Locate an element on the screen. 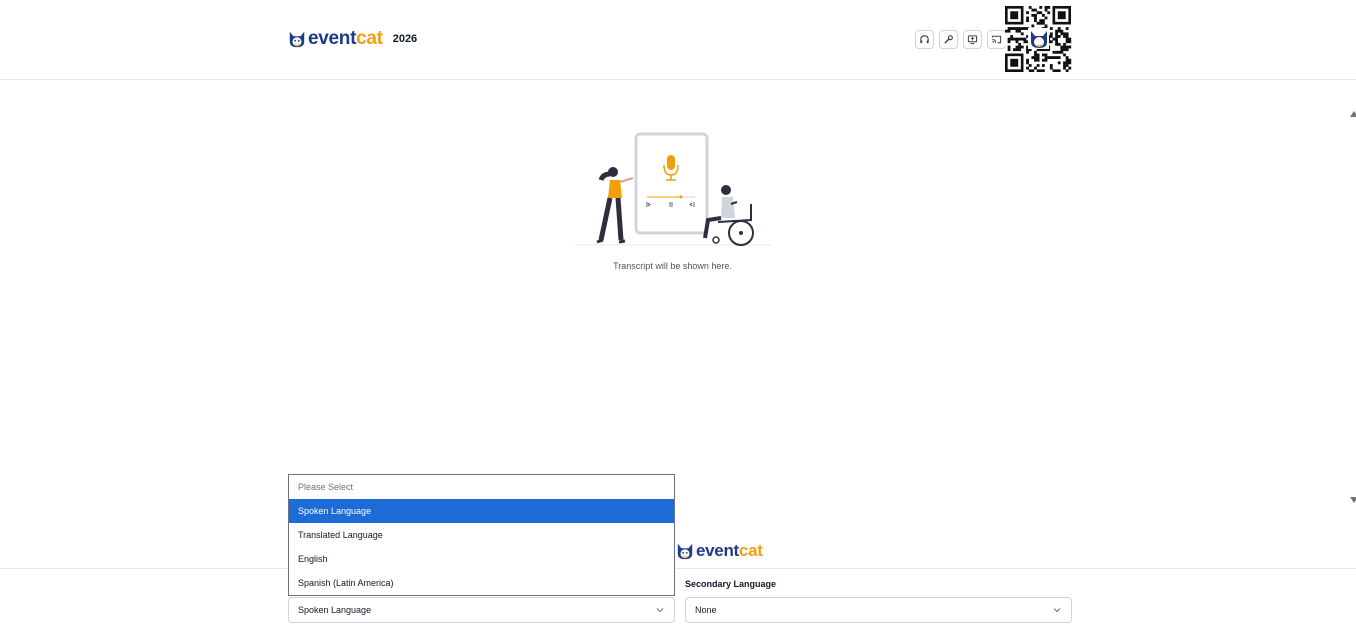 Image resolution: width=1356 pixels, height=630 pixels. footer-brand-wordmark: eventcat is located at coordinates (729, 550).